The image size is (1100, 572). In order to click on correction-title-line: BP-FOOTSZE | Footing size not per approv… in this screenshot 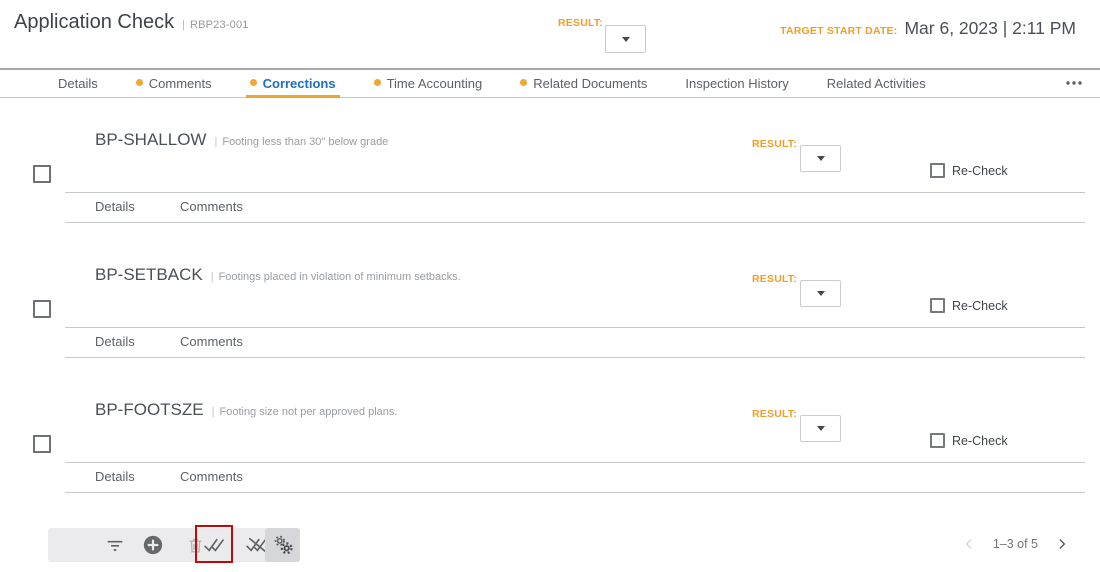, I will do `click(246, 410)`.